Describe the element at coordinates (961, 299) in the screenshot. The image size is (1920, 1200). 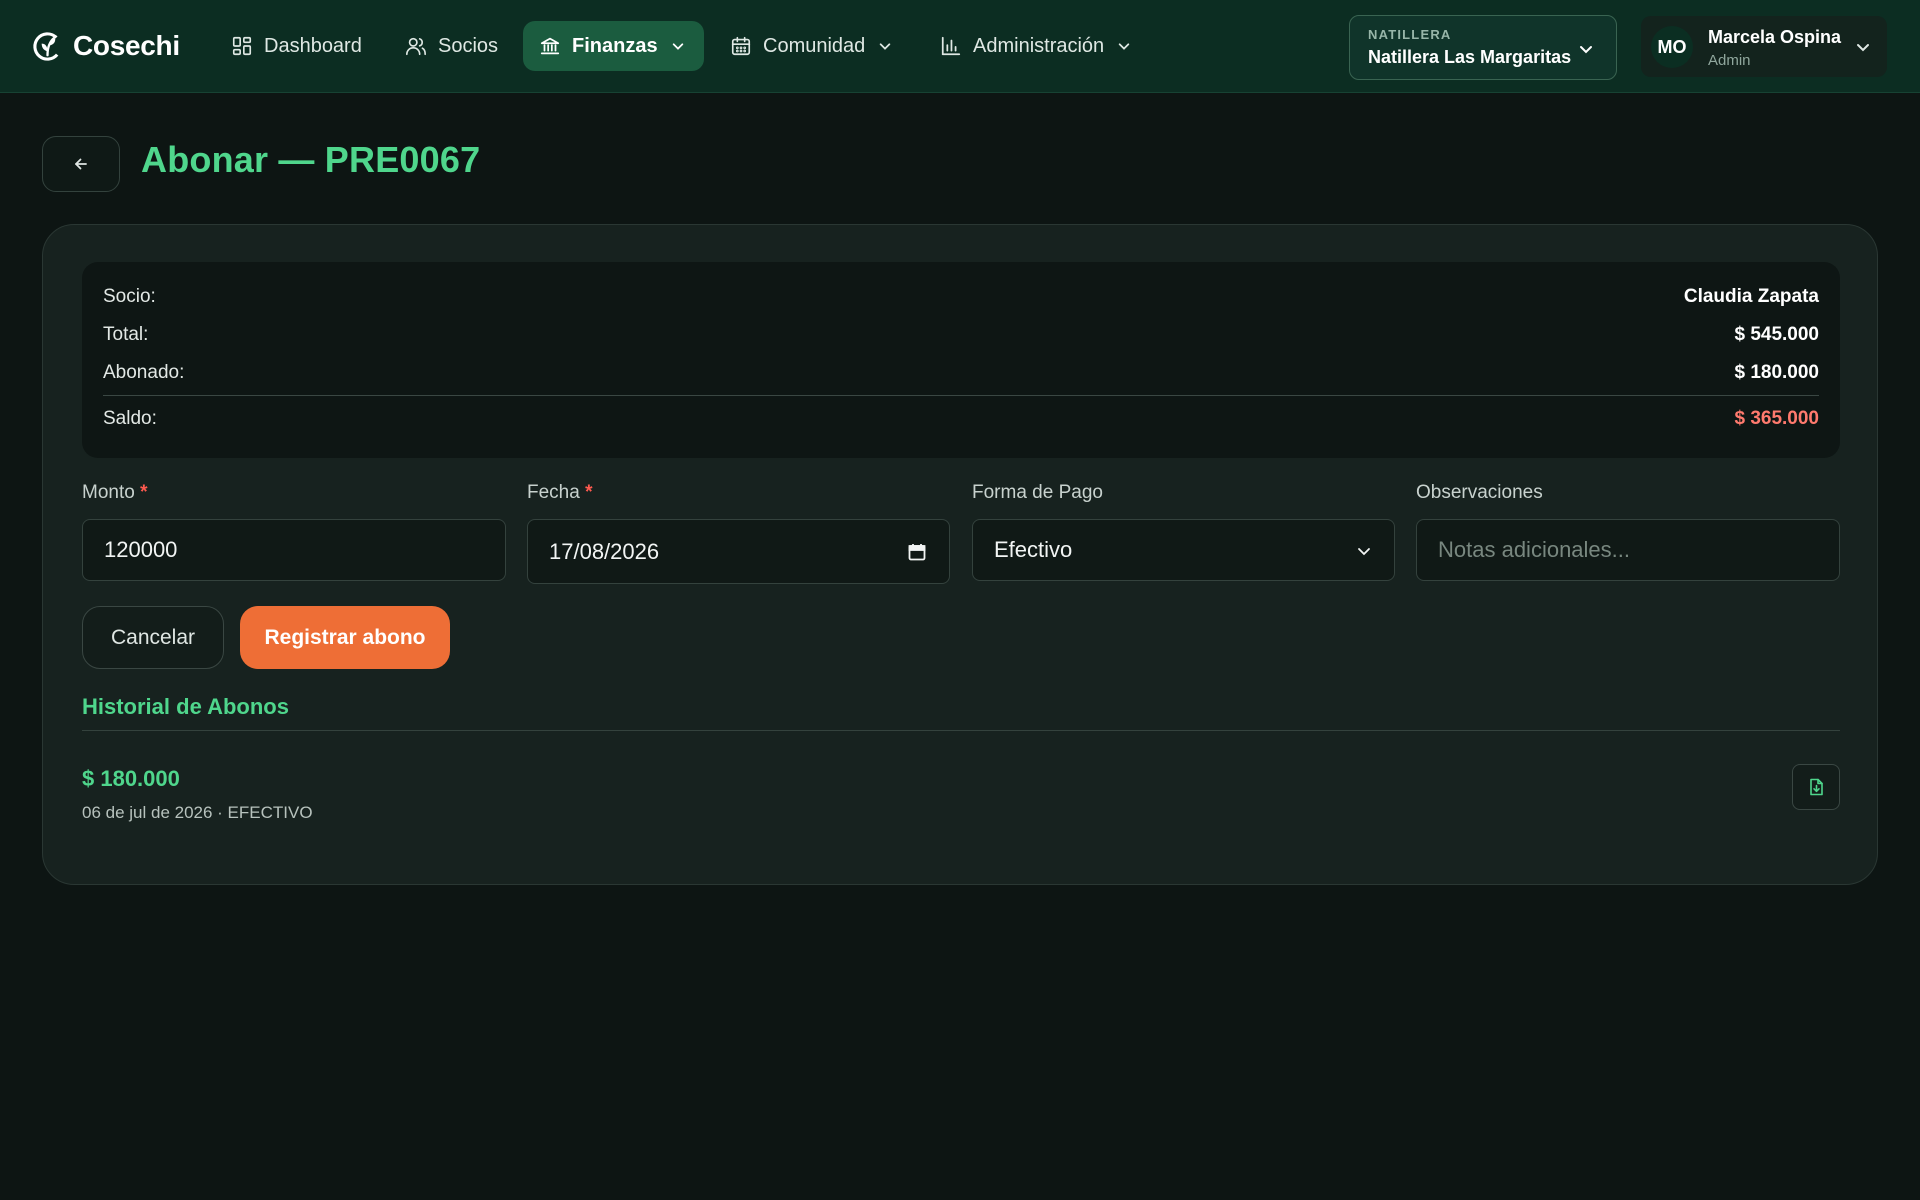
I see `summary-row-socio: Socio: Claudia Zapata` at that location.